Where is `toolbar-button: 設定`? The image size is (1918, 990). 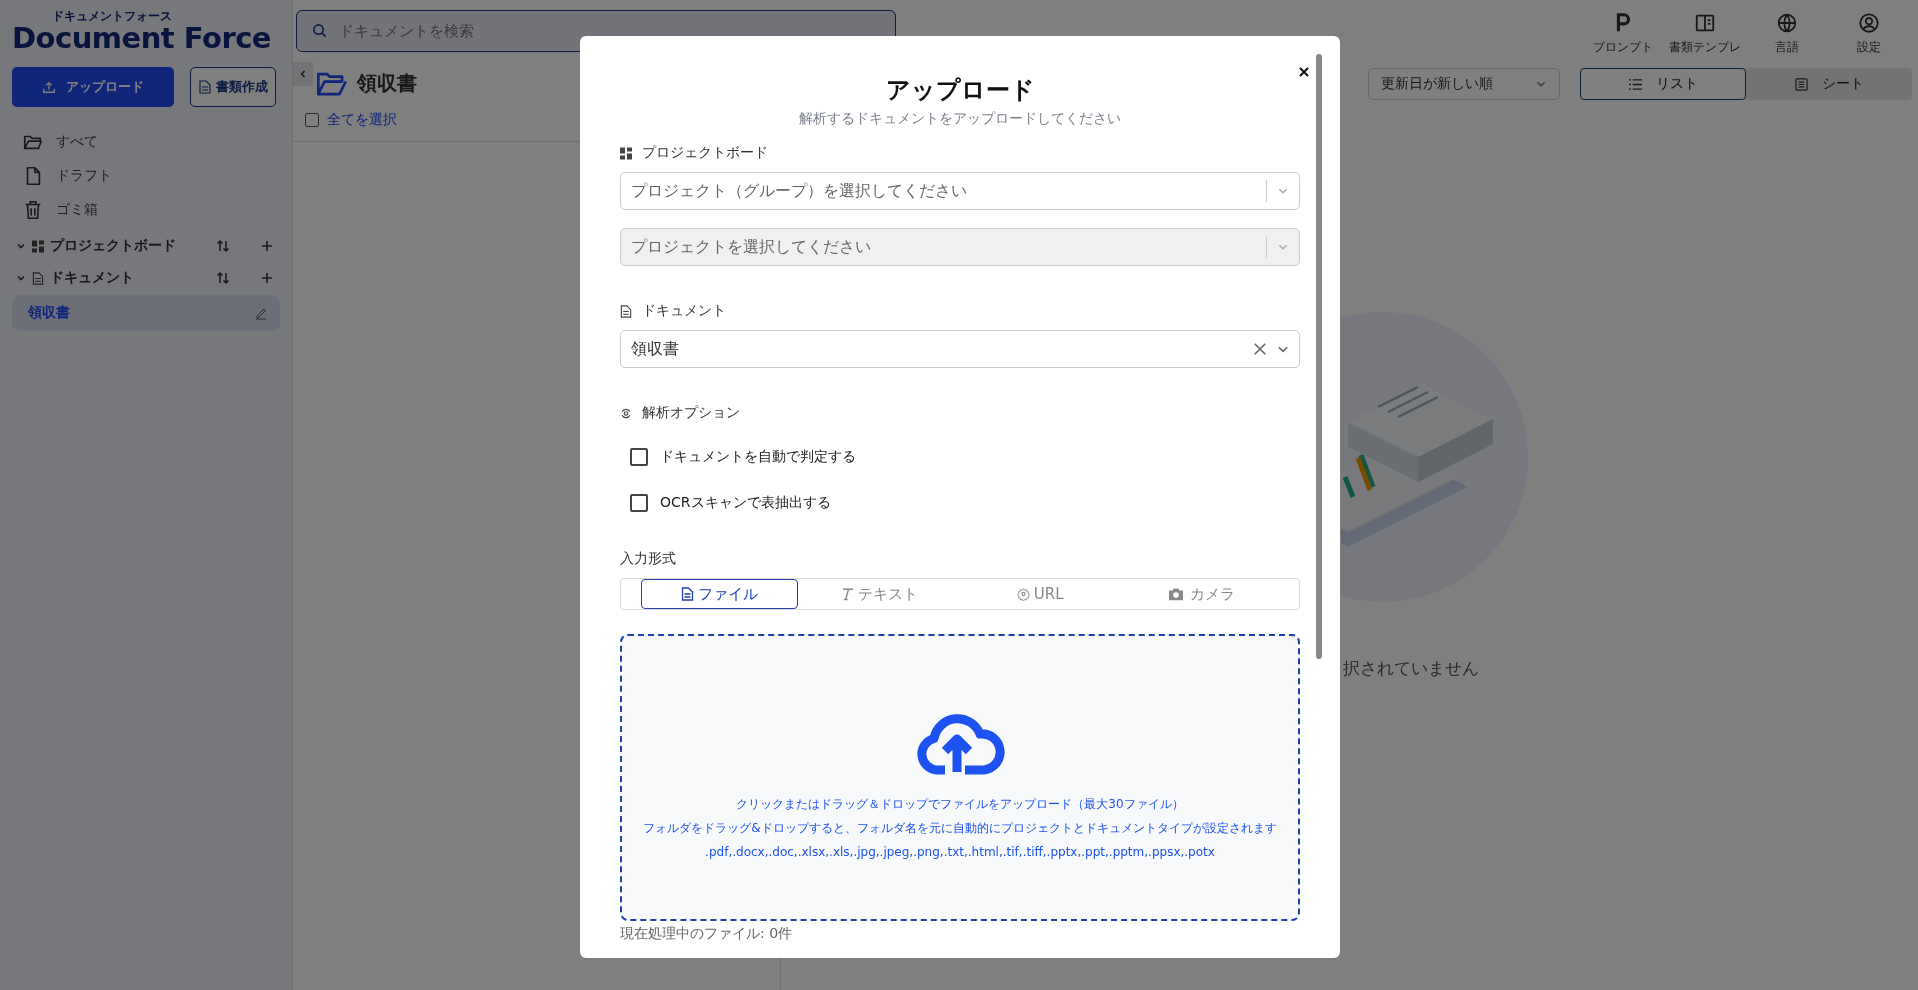 toolbar-button: 設定 is located at coordinates (1869, 34).